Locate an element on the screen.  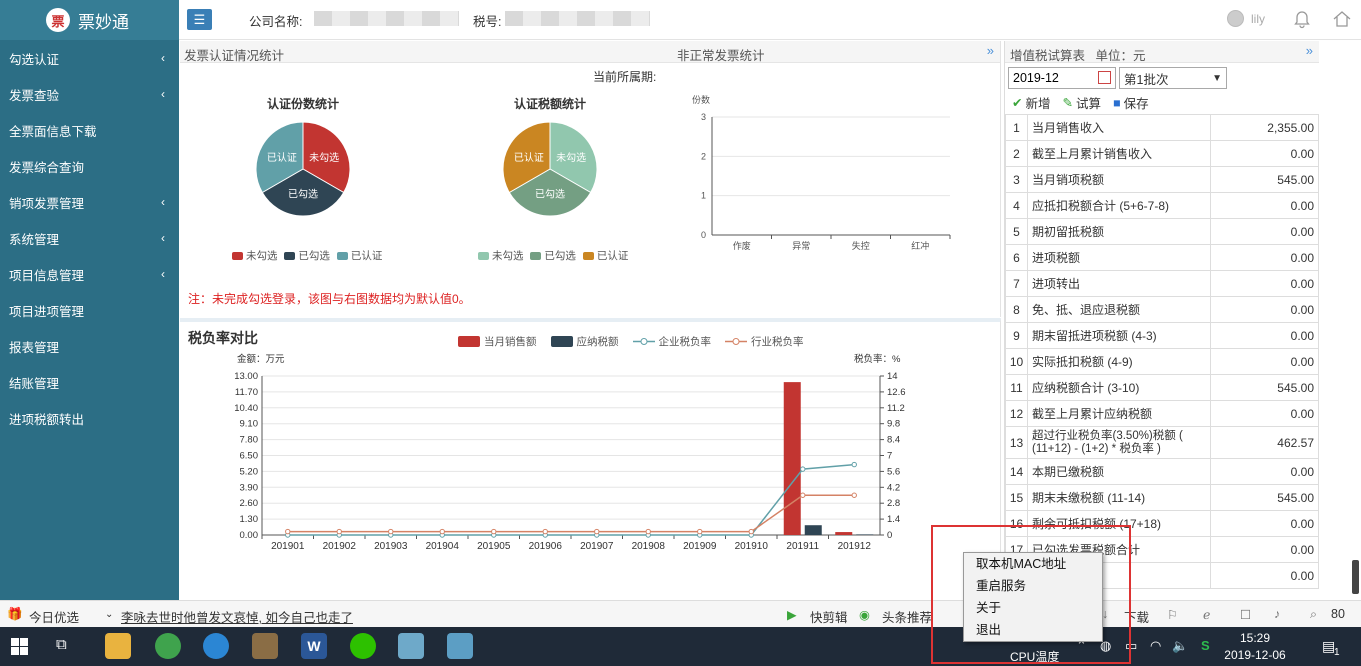
photo-app-icon is located at coordinates (265, 646).